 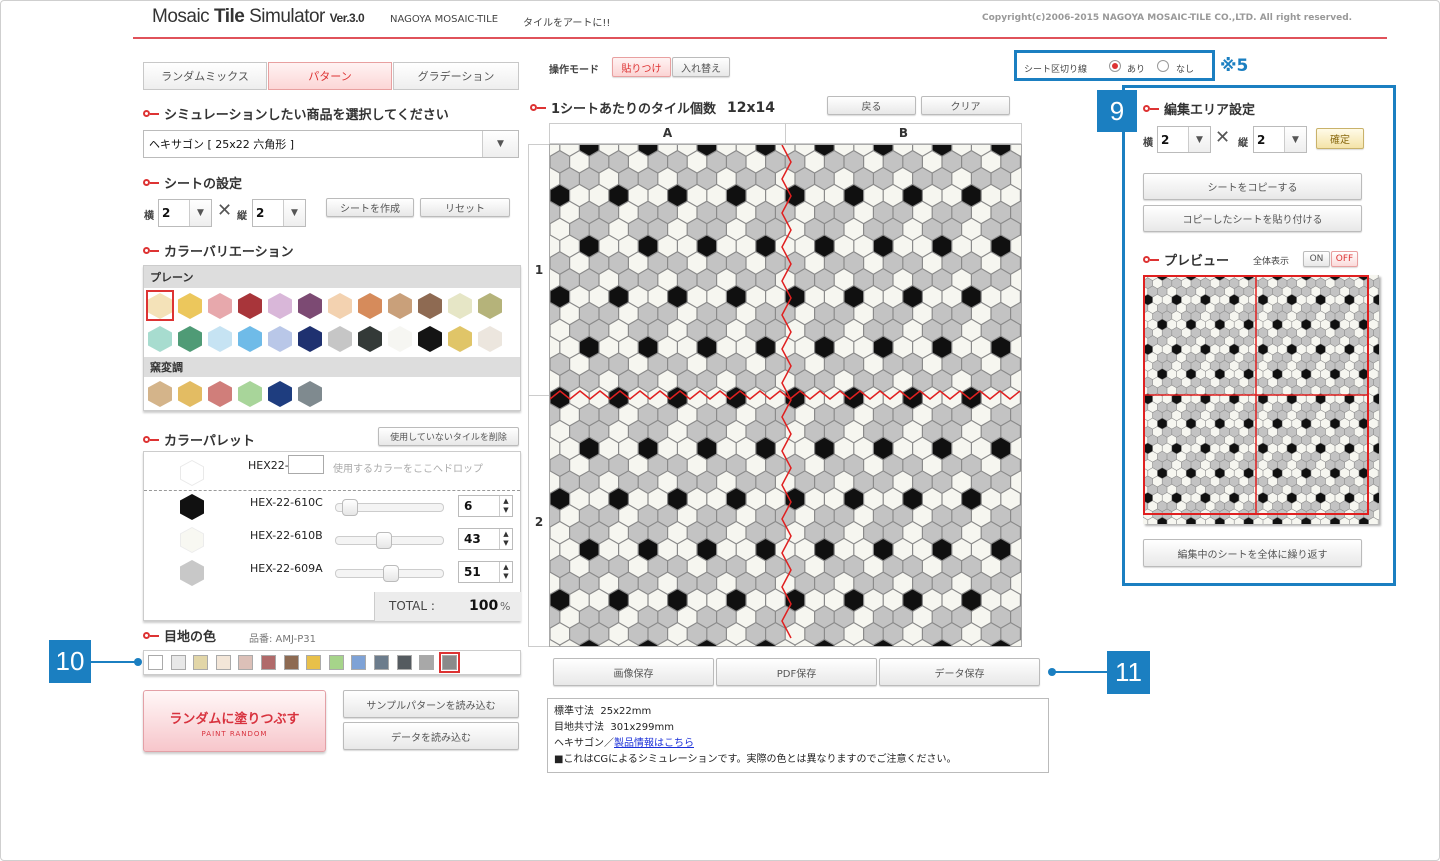 I want to click on tab-gradation: グラデーション, so click(x=456, y=76).